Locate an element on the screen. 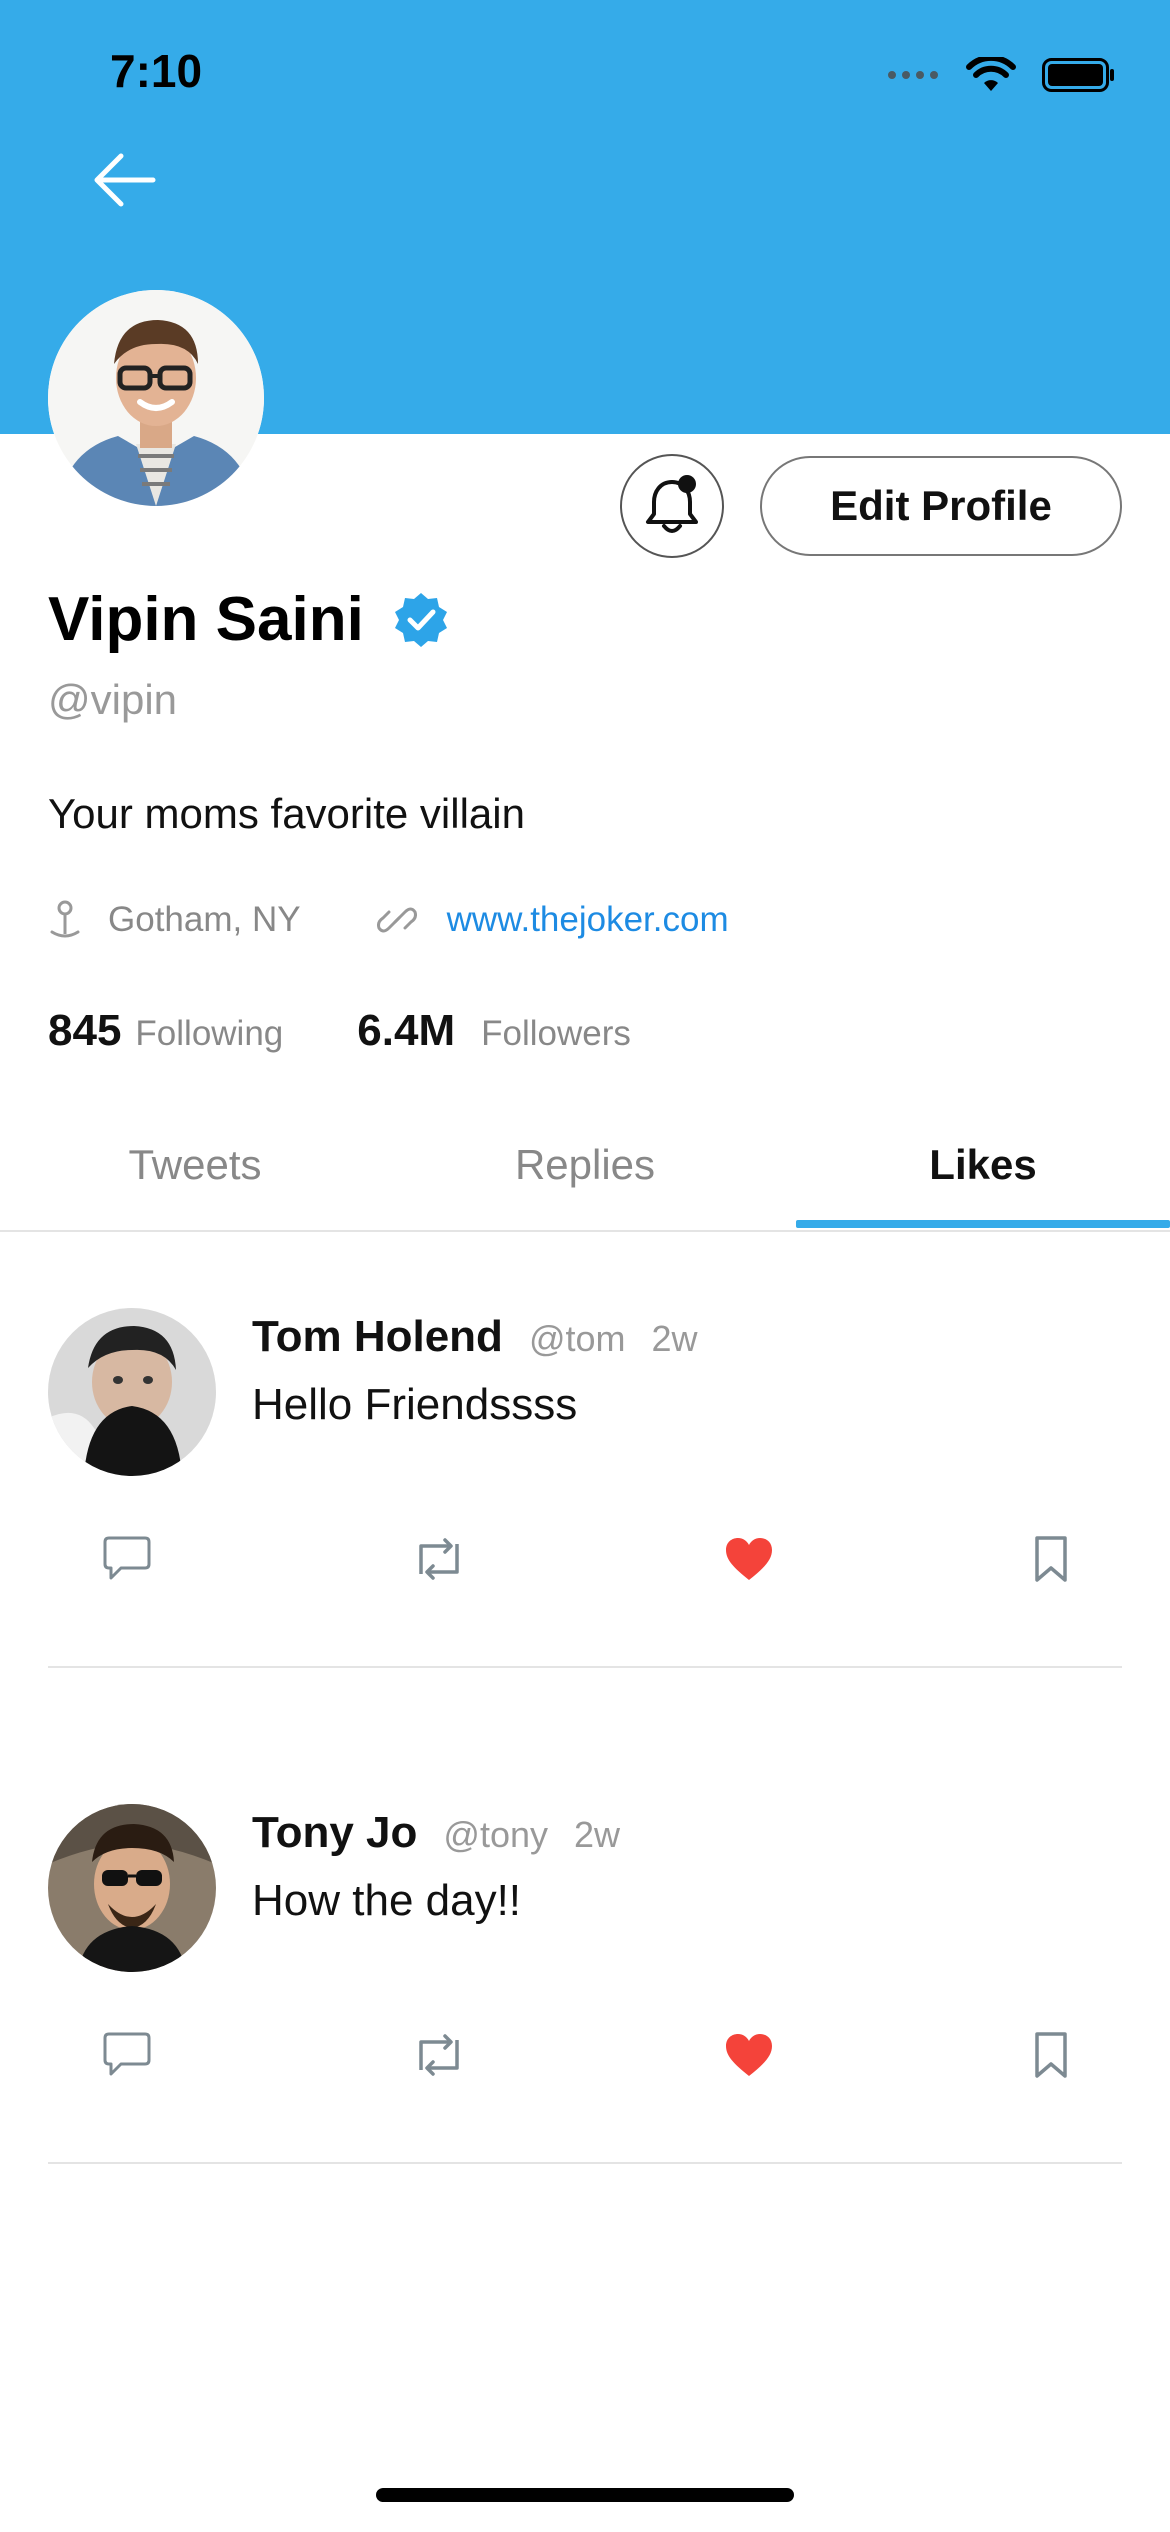 The width and height of the screenshot is (1170, 2532). profile-meta: Gotham, NY www.thejoker.com is located at coordinates (388, 920).